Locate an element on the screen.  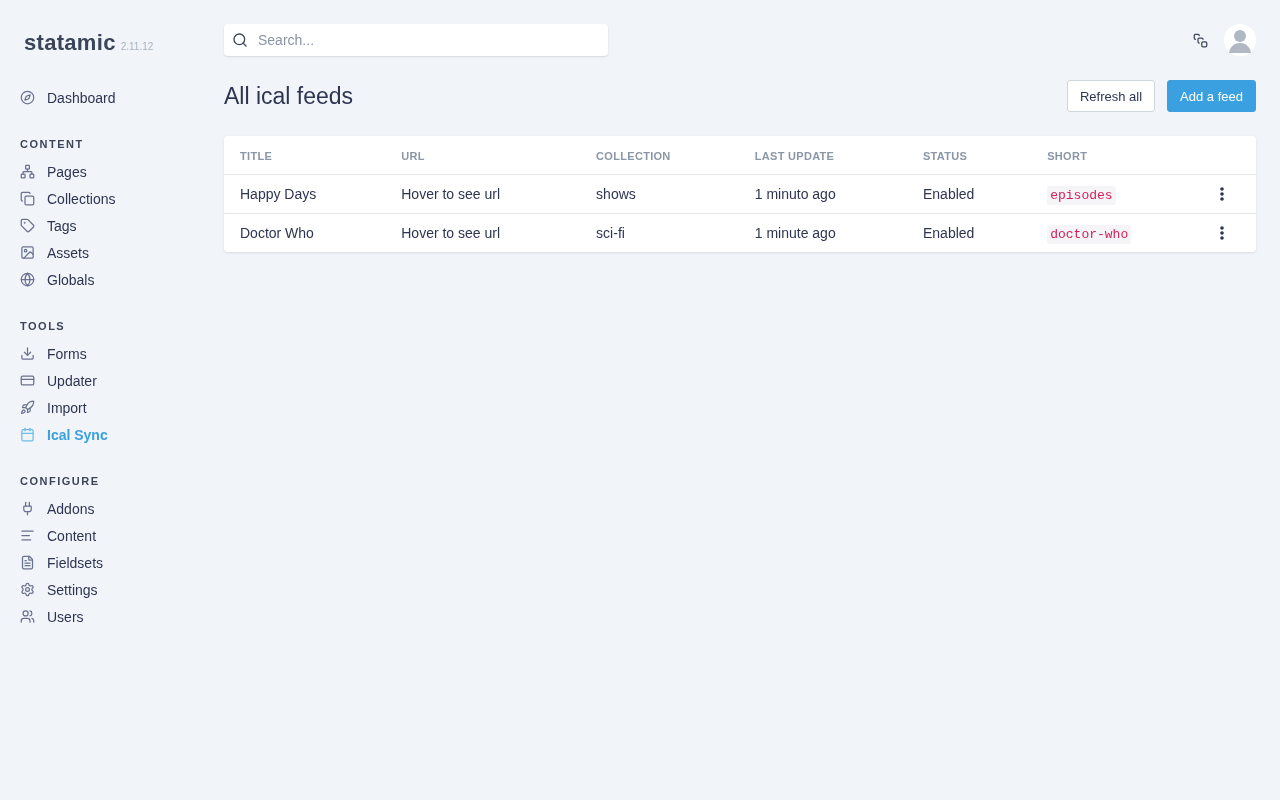
table-cell: shows is located at coordinates (659, 194).